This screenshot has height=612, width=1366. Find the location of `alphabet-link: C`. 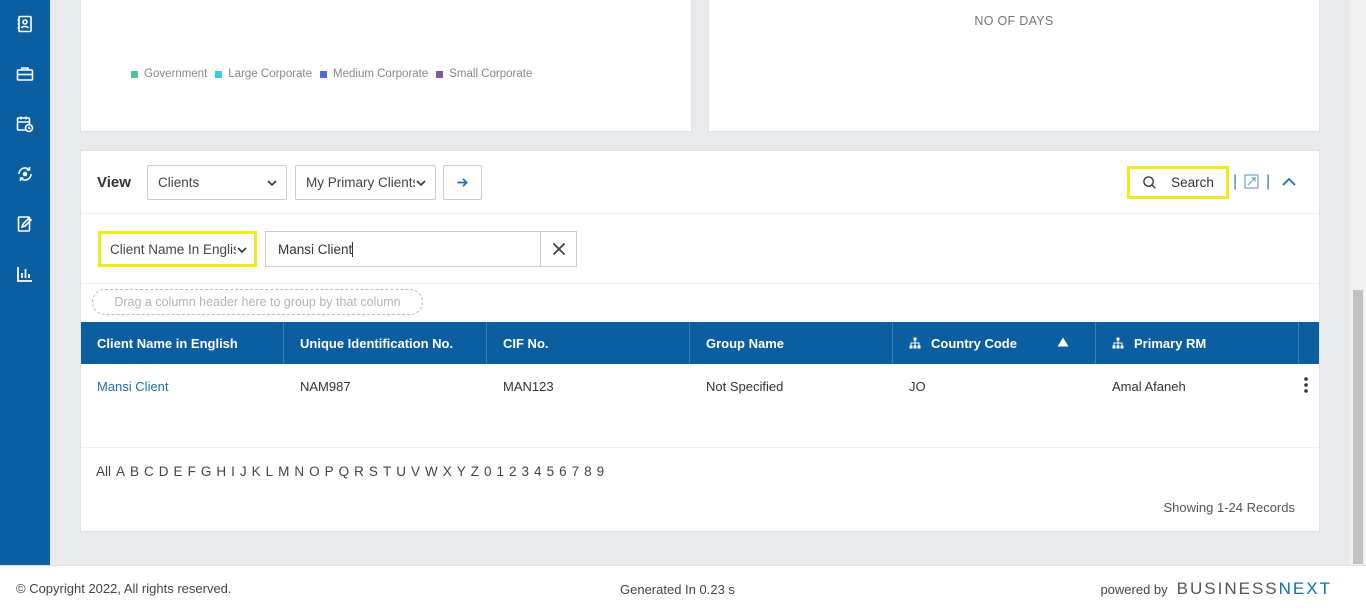

alphabet-link: C is located at coordinates (149, 471).